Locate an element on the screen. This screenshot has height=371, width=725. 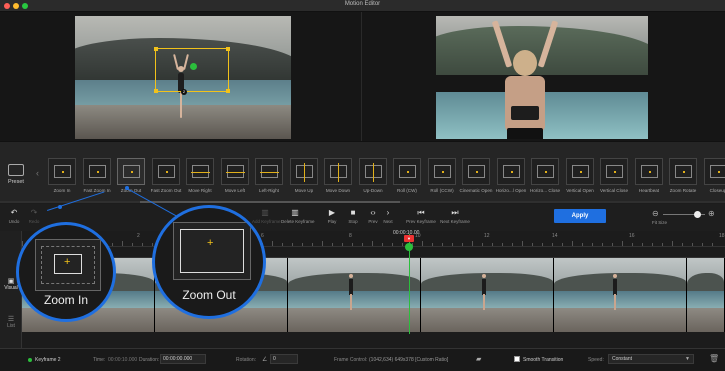
preset-tile-vertical-close is located at coordinates (614, 171).